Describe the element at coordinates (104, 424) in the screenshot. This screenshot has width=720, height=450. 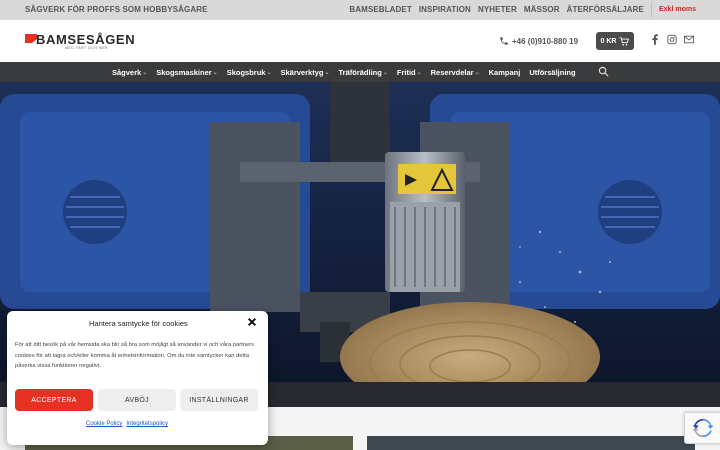
I see `cookie-policy-link: Cookie Policy` at that location.